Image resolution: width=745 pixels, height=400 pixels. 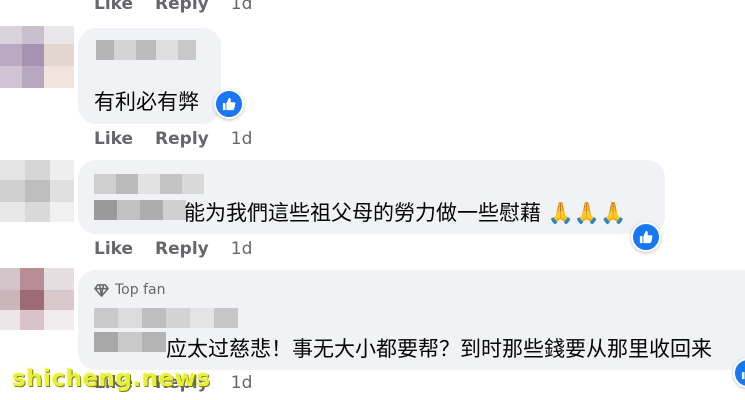 I want to click on watermark-logo: shicheng.news, so click(x=111, y=379).